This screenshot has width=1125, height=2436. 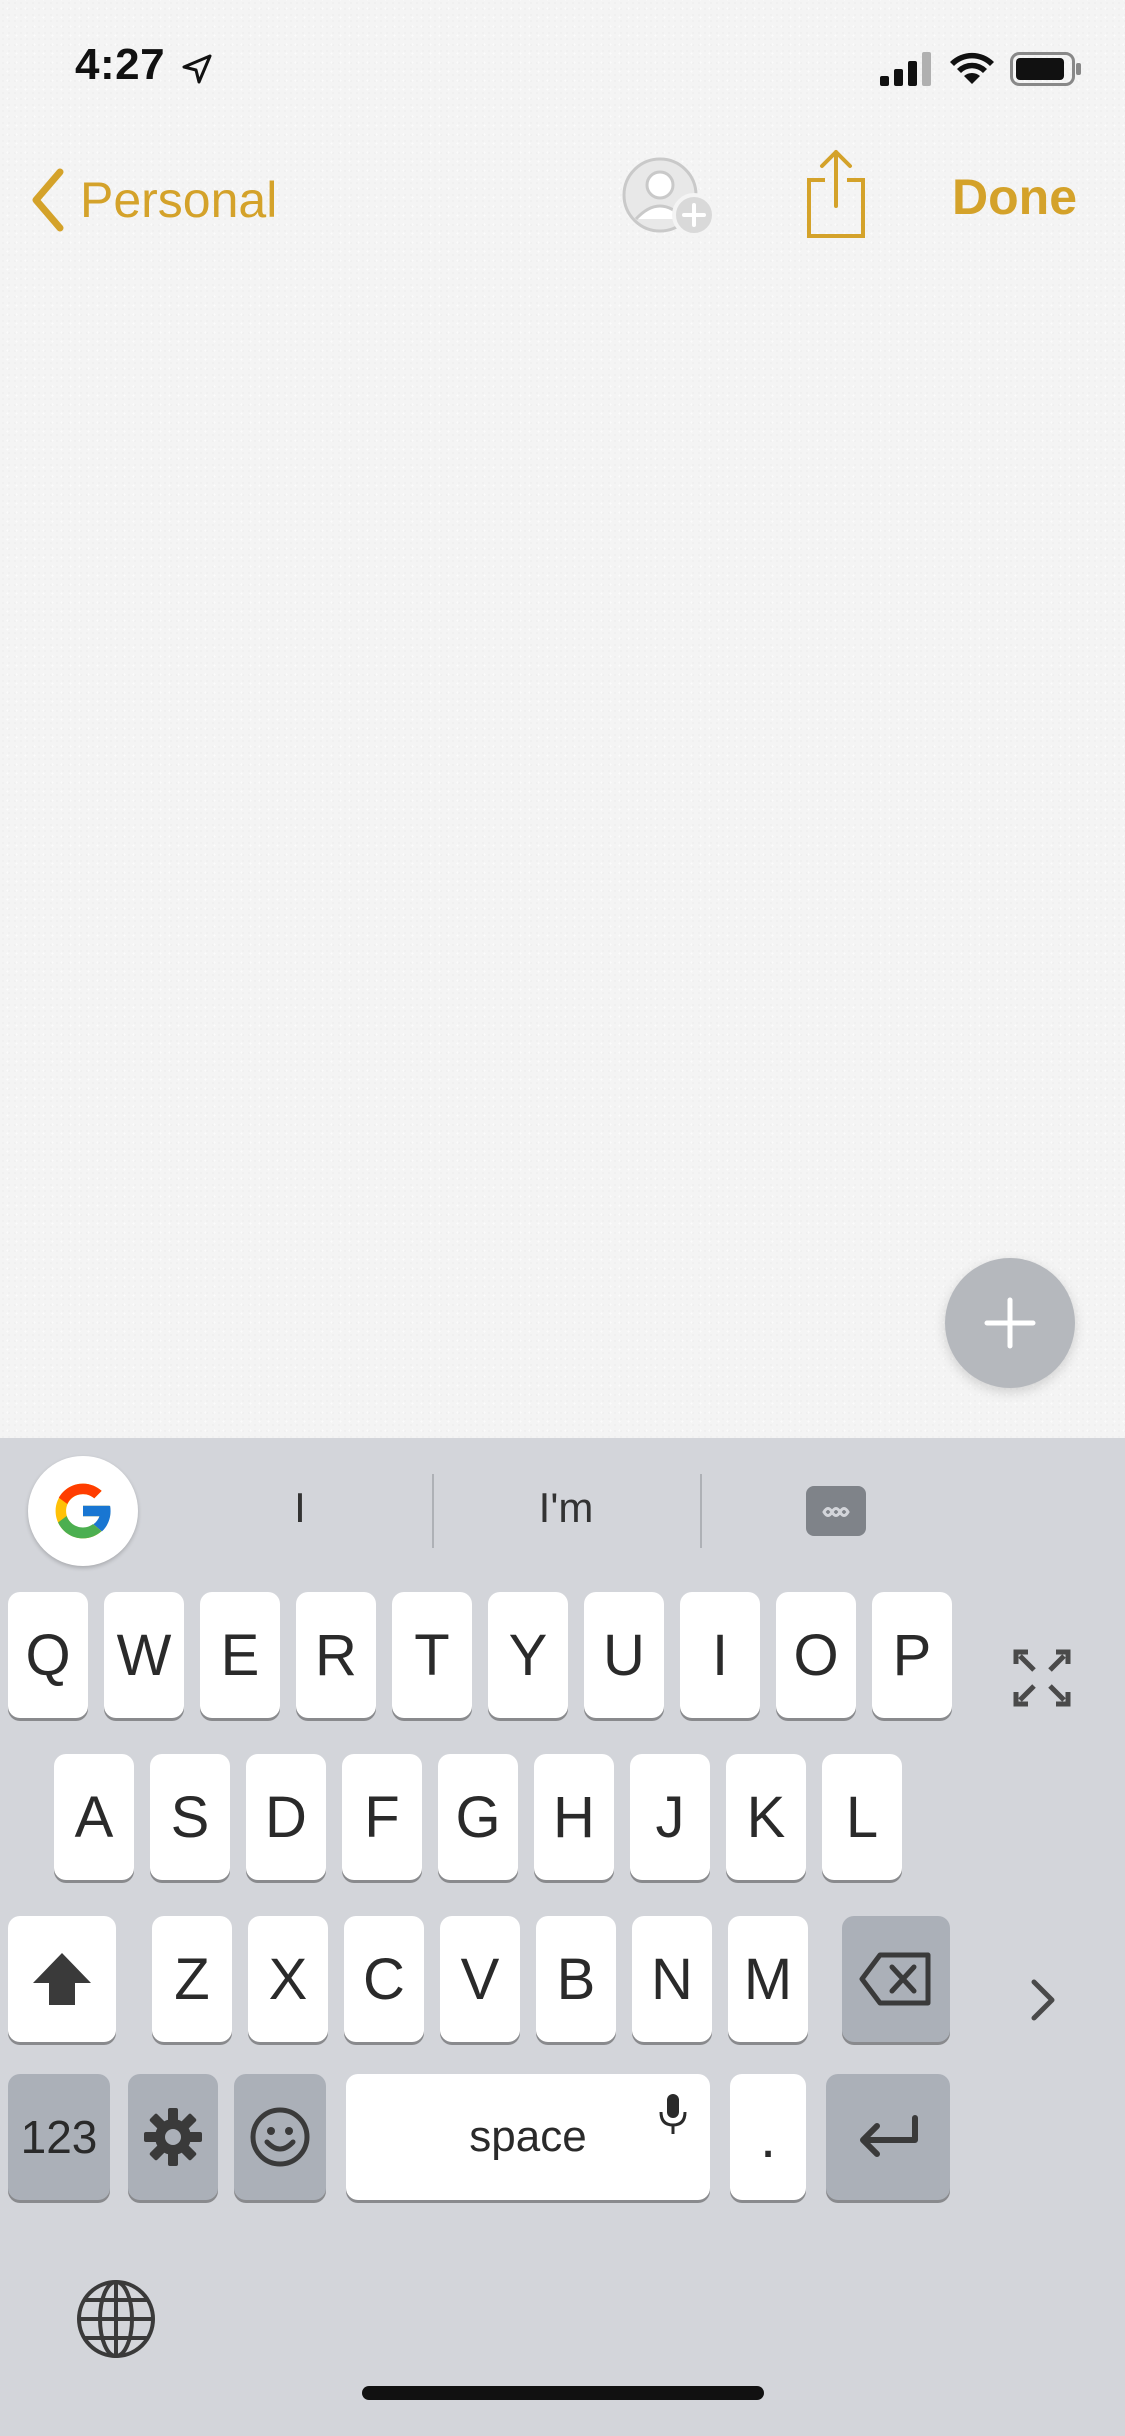 What do you see at coordinates (768, 1979) in the screenshot?
I see `key-m: M` at bounding box center [768, 1979].